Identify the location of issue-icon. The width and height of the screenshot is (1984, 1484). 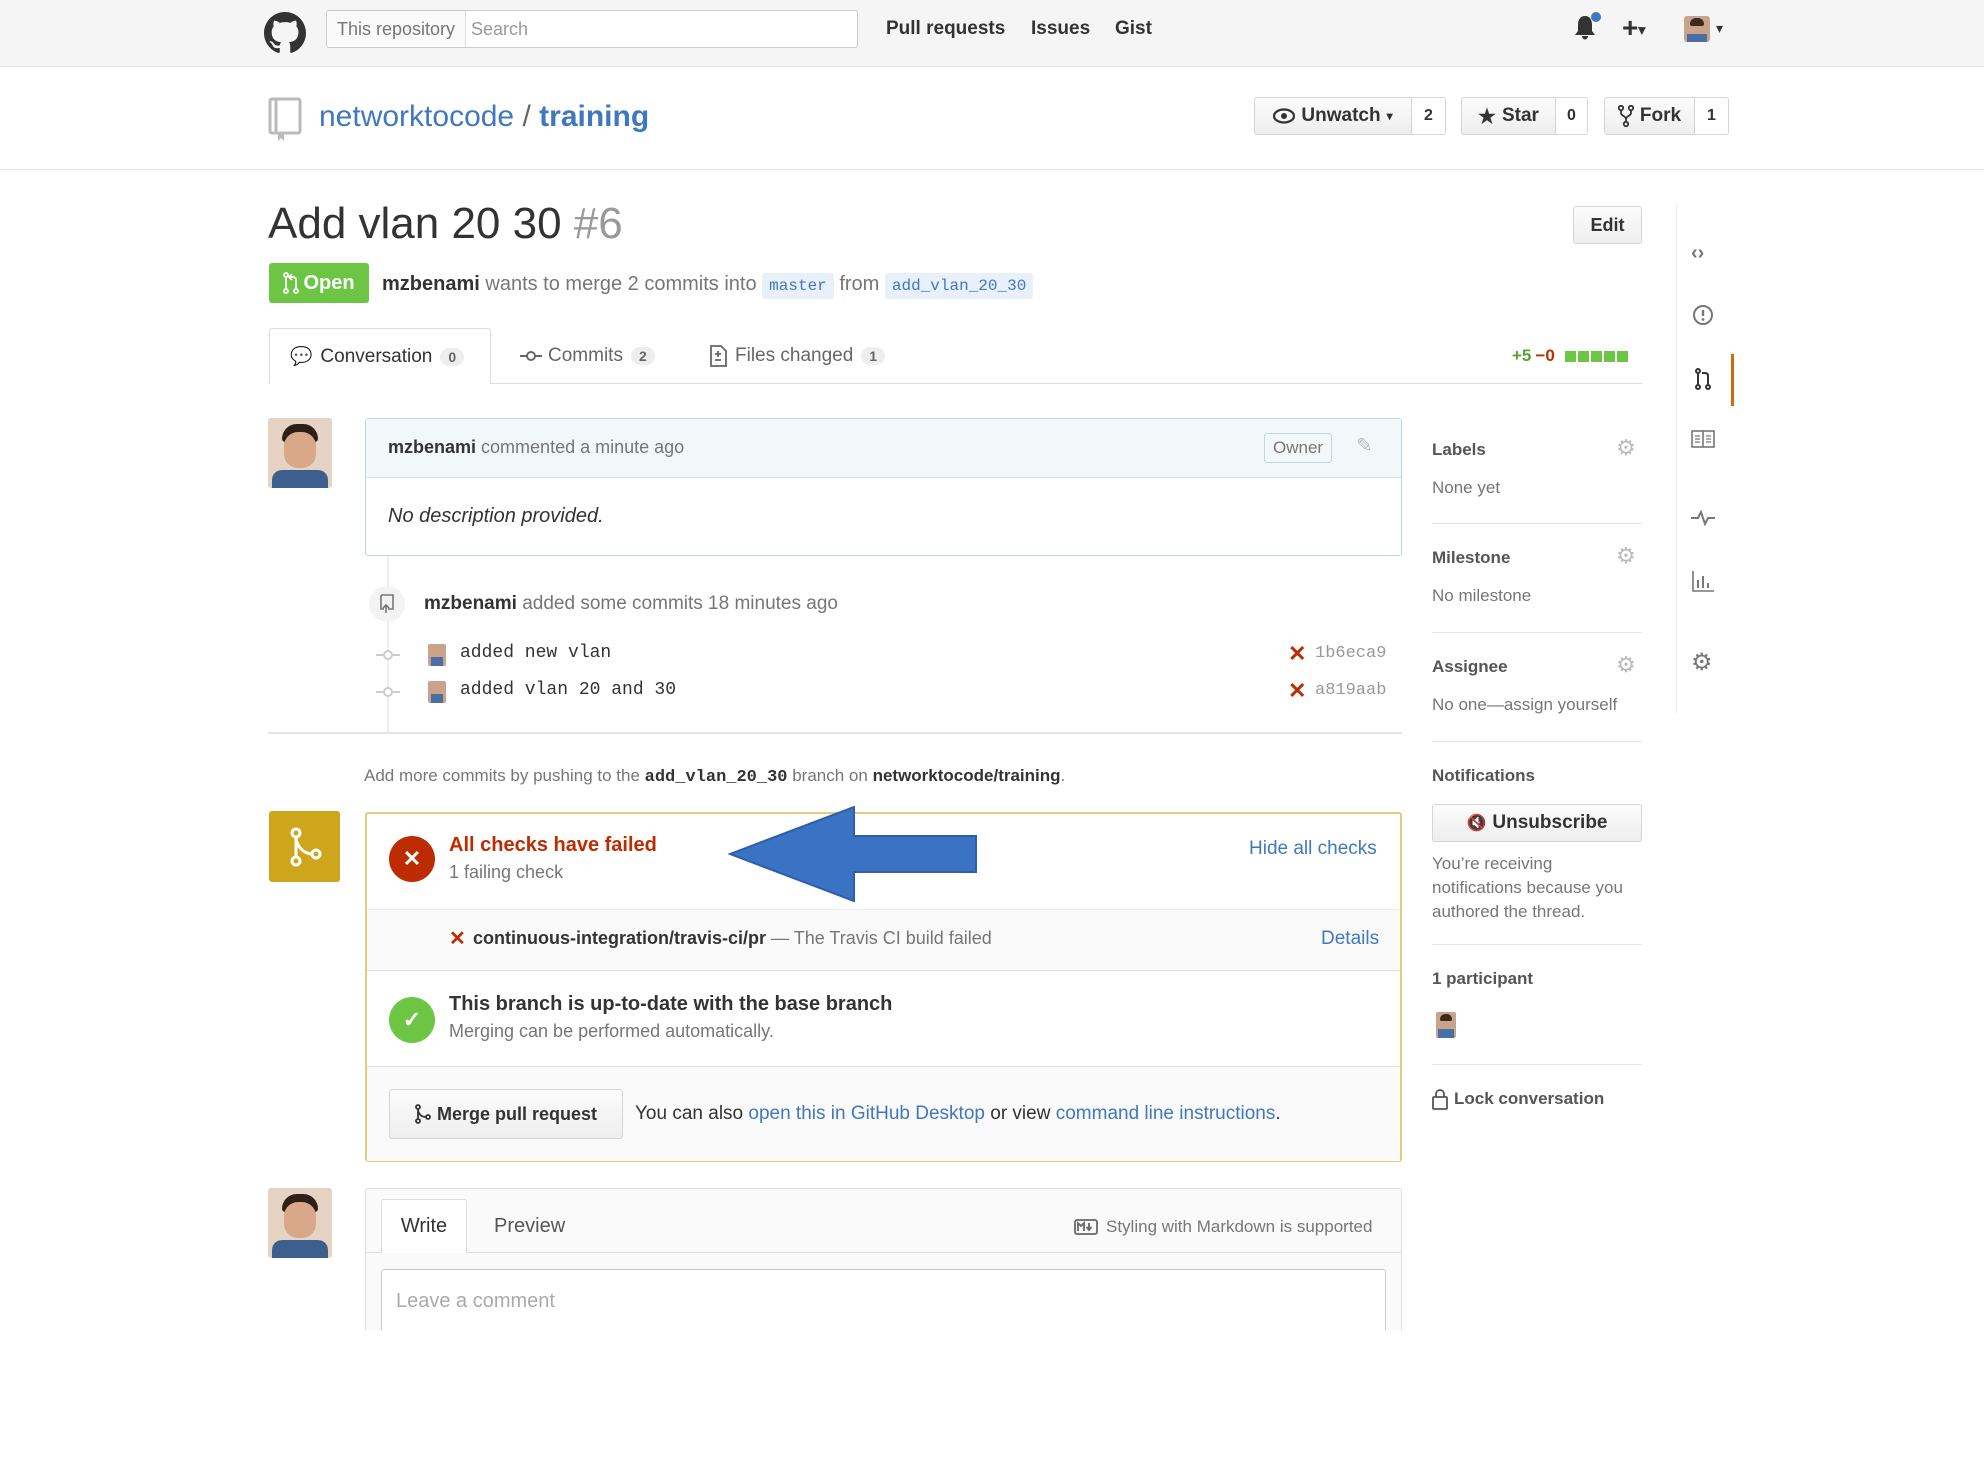
(1703, 315).